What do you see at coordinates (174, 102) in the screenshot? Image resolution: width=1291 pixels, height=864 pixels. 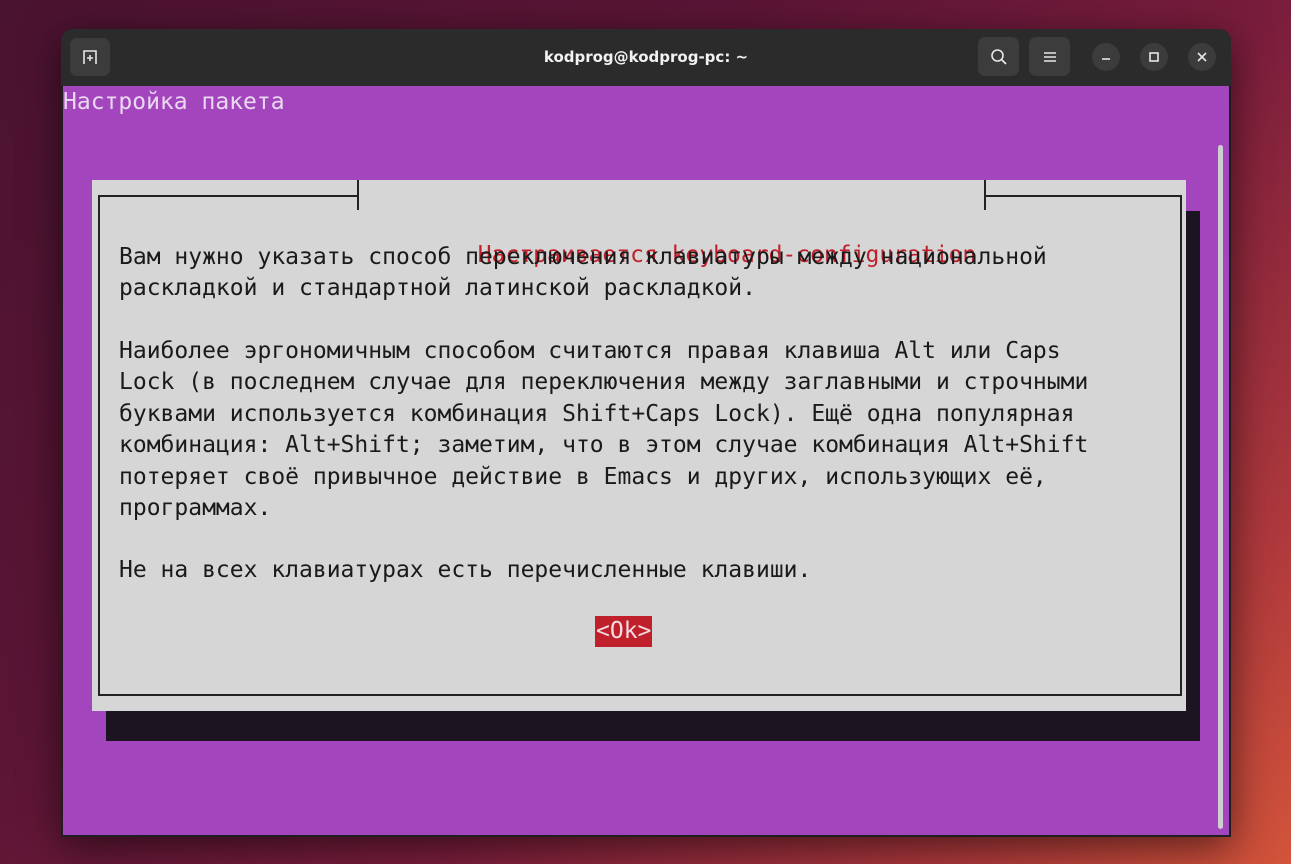 I see `screen-title: Настройка пакета` at bounding box center [174, 102].